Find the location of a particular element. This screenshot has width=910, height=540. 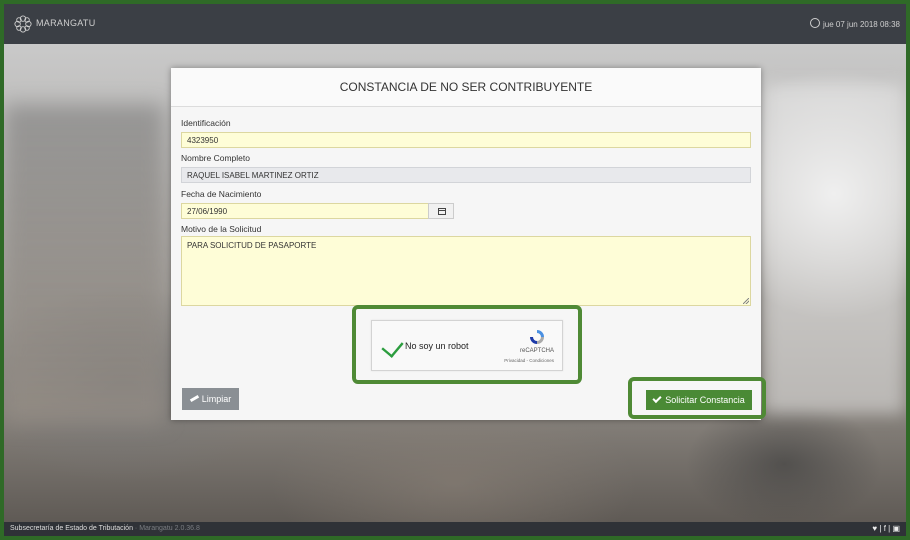

limpiar-button: Limpiar is located at coordinates (210, 399).